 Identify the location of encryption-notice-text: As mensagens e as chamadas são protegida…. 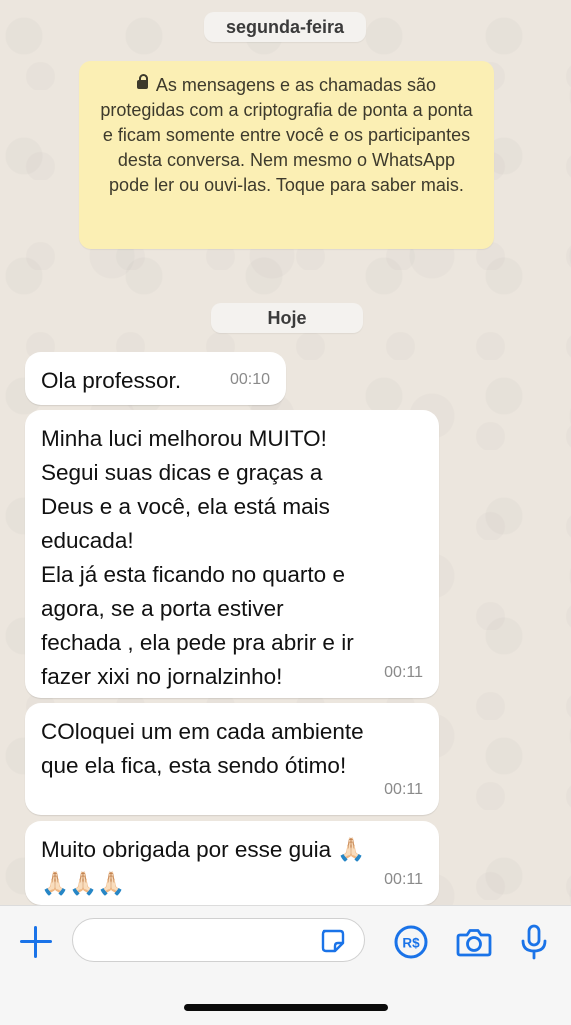
(286, 135).